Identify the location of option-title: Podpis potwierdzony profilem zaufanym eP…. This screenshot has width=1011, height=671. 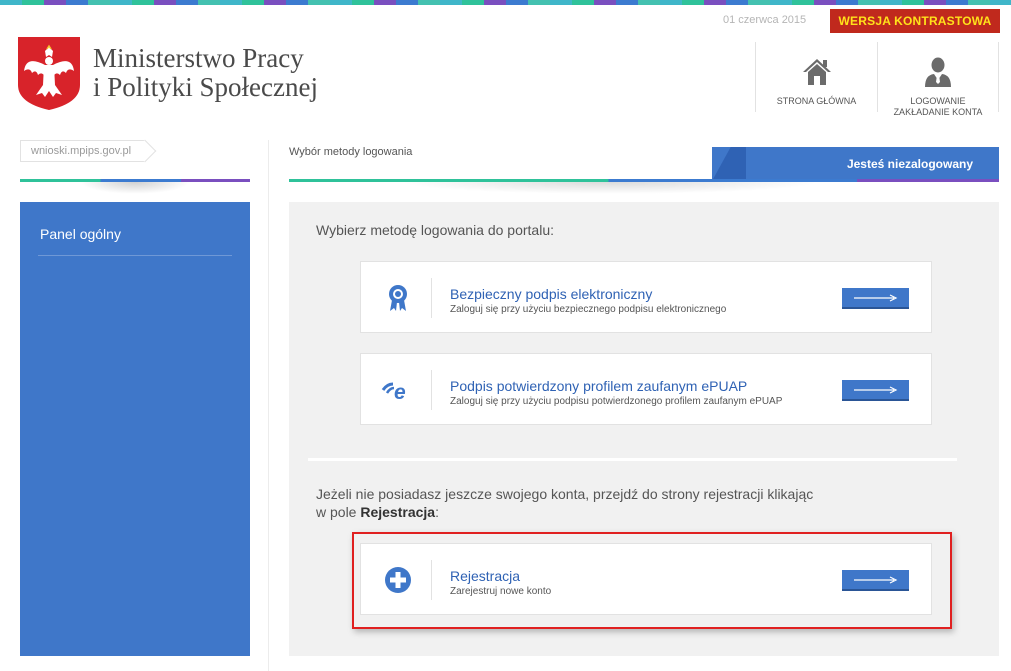
(599, 386).